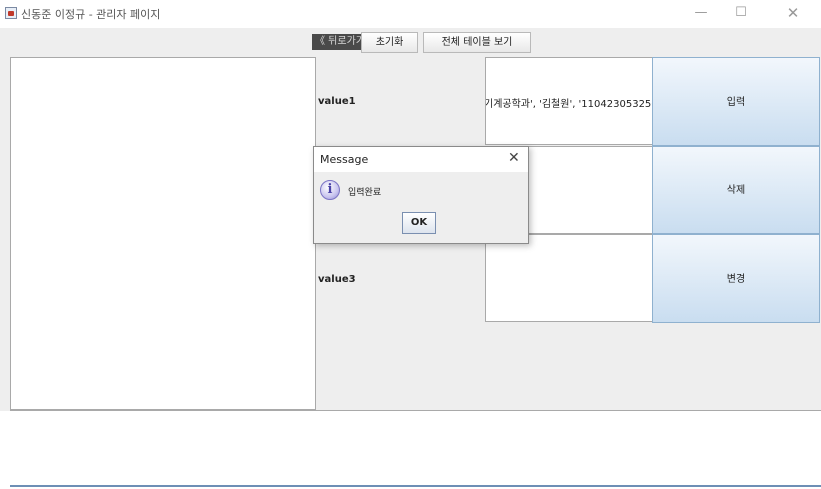 The image size is (821, 489). What do you see at coordinates (736, 101) in the screenshot?
I see `insert-button: 입력` at bounding box center [736, 101].